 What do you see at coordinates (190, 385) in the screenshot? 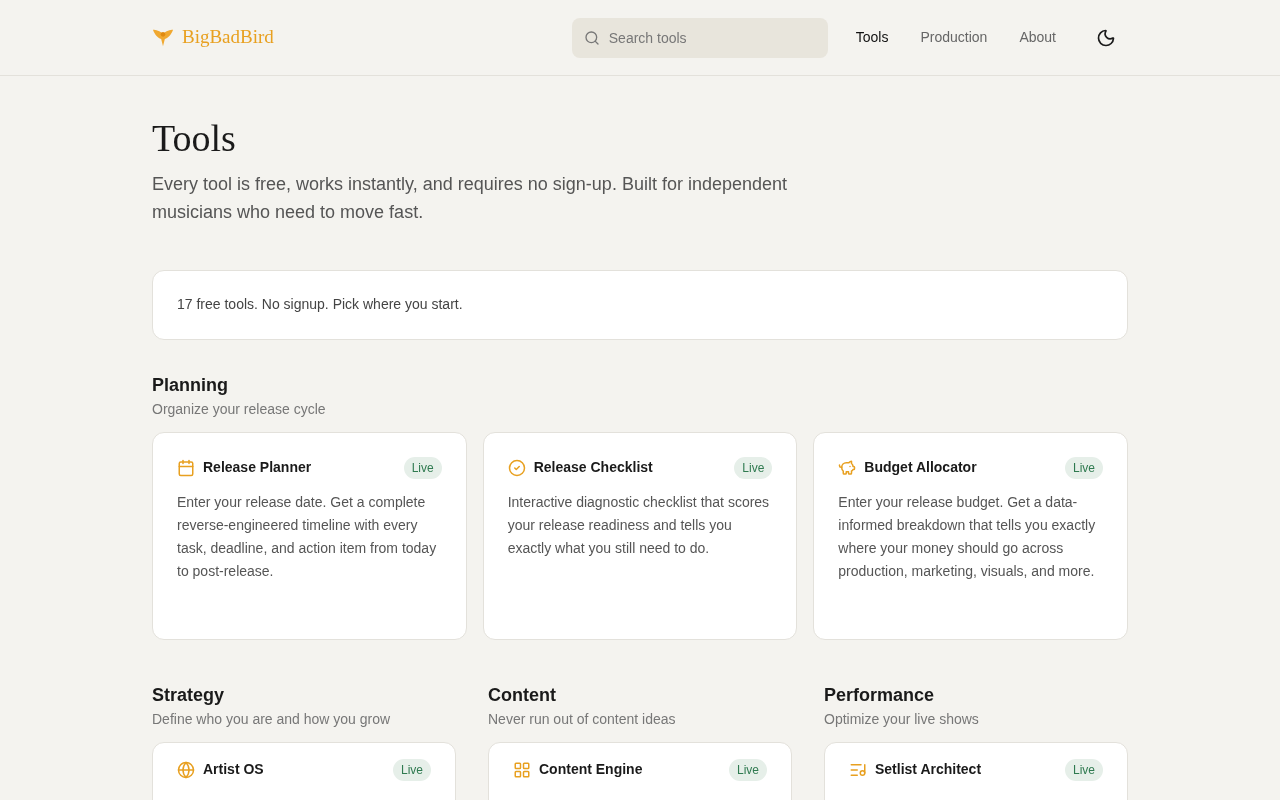
I see `section-title: Planning` at bounding box center [190, 385].